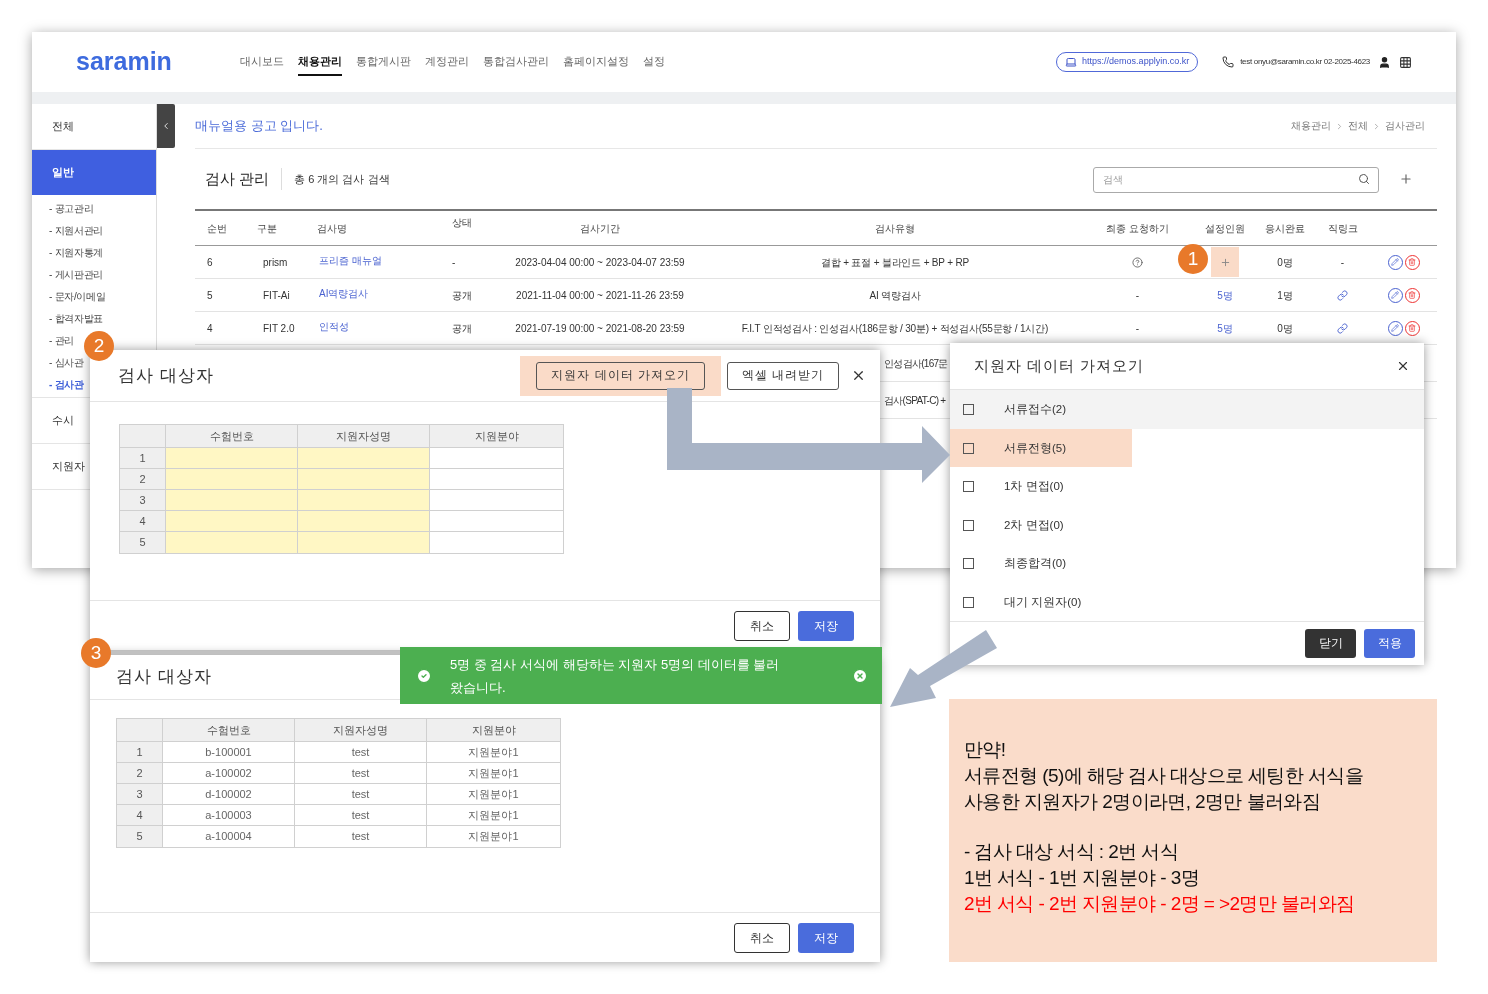 The width and height of the screenshot is (1488, 994). Describe the element at coordinates (1187, 448) in the screenshot. I see `option-row: 서류전형(5)` at that location.